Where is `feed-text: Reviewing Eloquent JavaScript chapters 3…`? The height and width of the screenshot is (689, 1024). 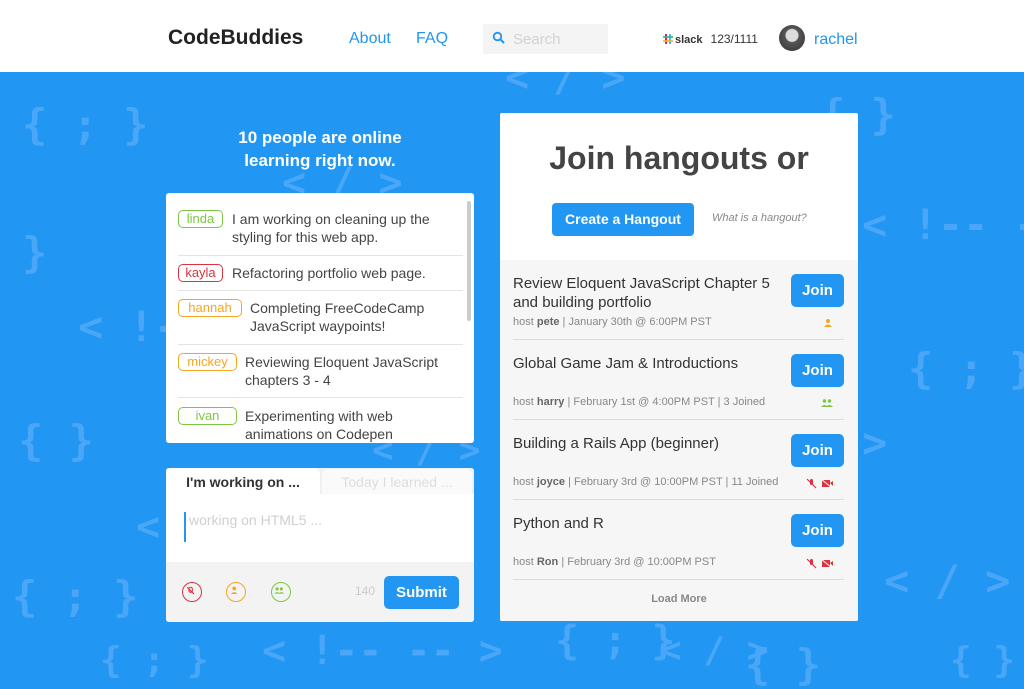 feed-text: Reviewing Eloquent JavaScript chapters 3… is located at coordinates (341, 371).